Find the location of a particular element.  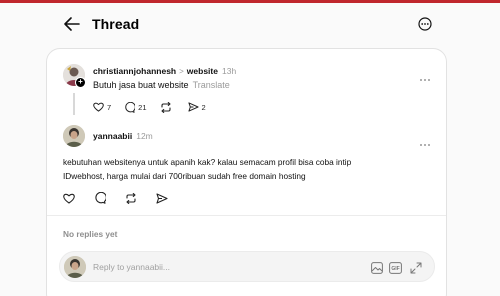

image-icon is located at coordinates (377, 270).